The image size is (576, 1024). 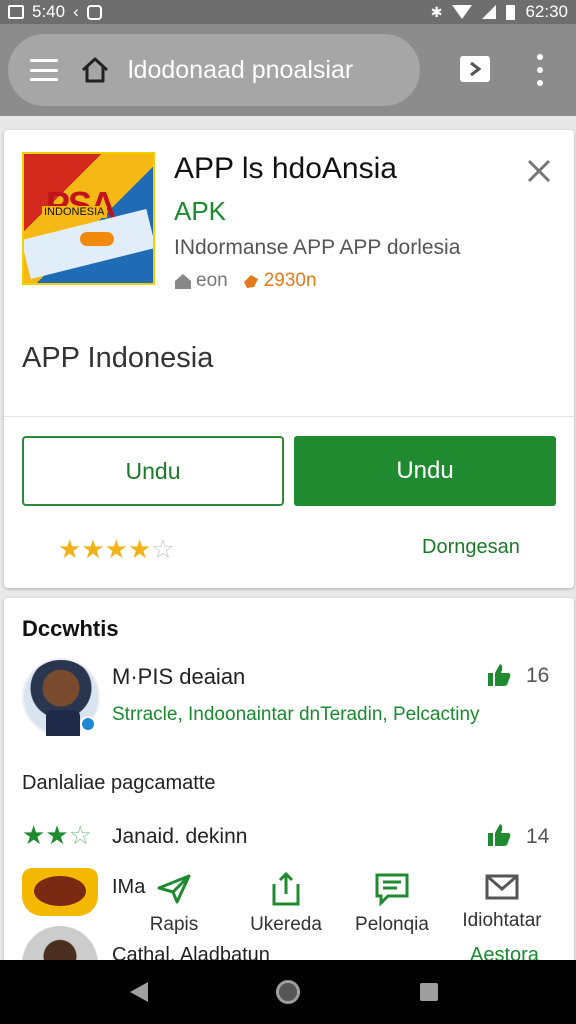 I want to click on app-meta: eon 2930n, so click(x=245, y=281).